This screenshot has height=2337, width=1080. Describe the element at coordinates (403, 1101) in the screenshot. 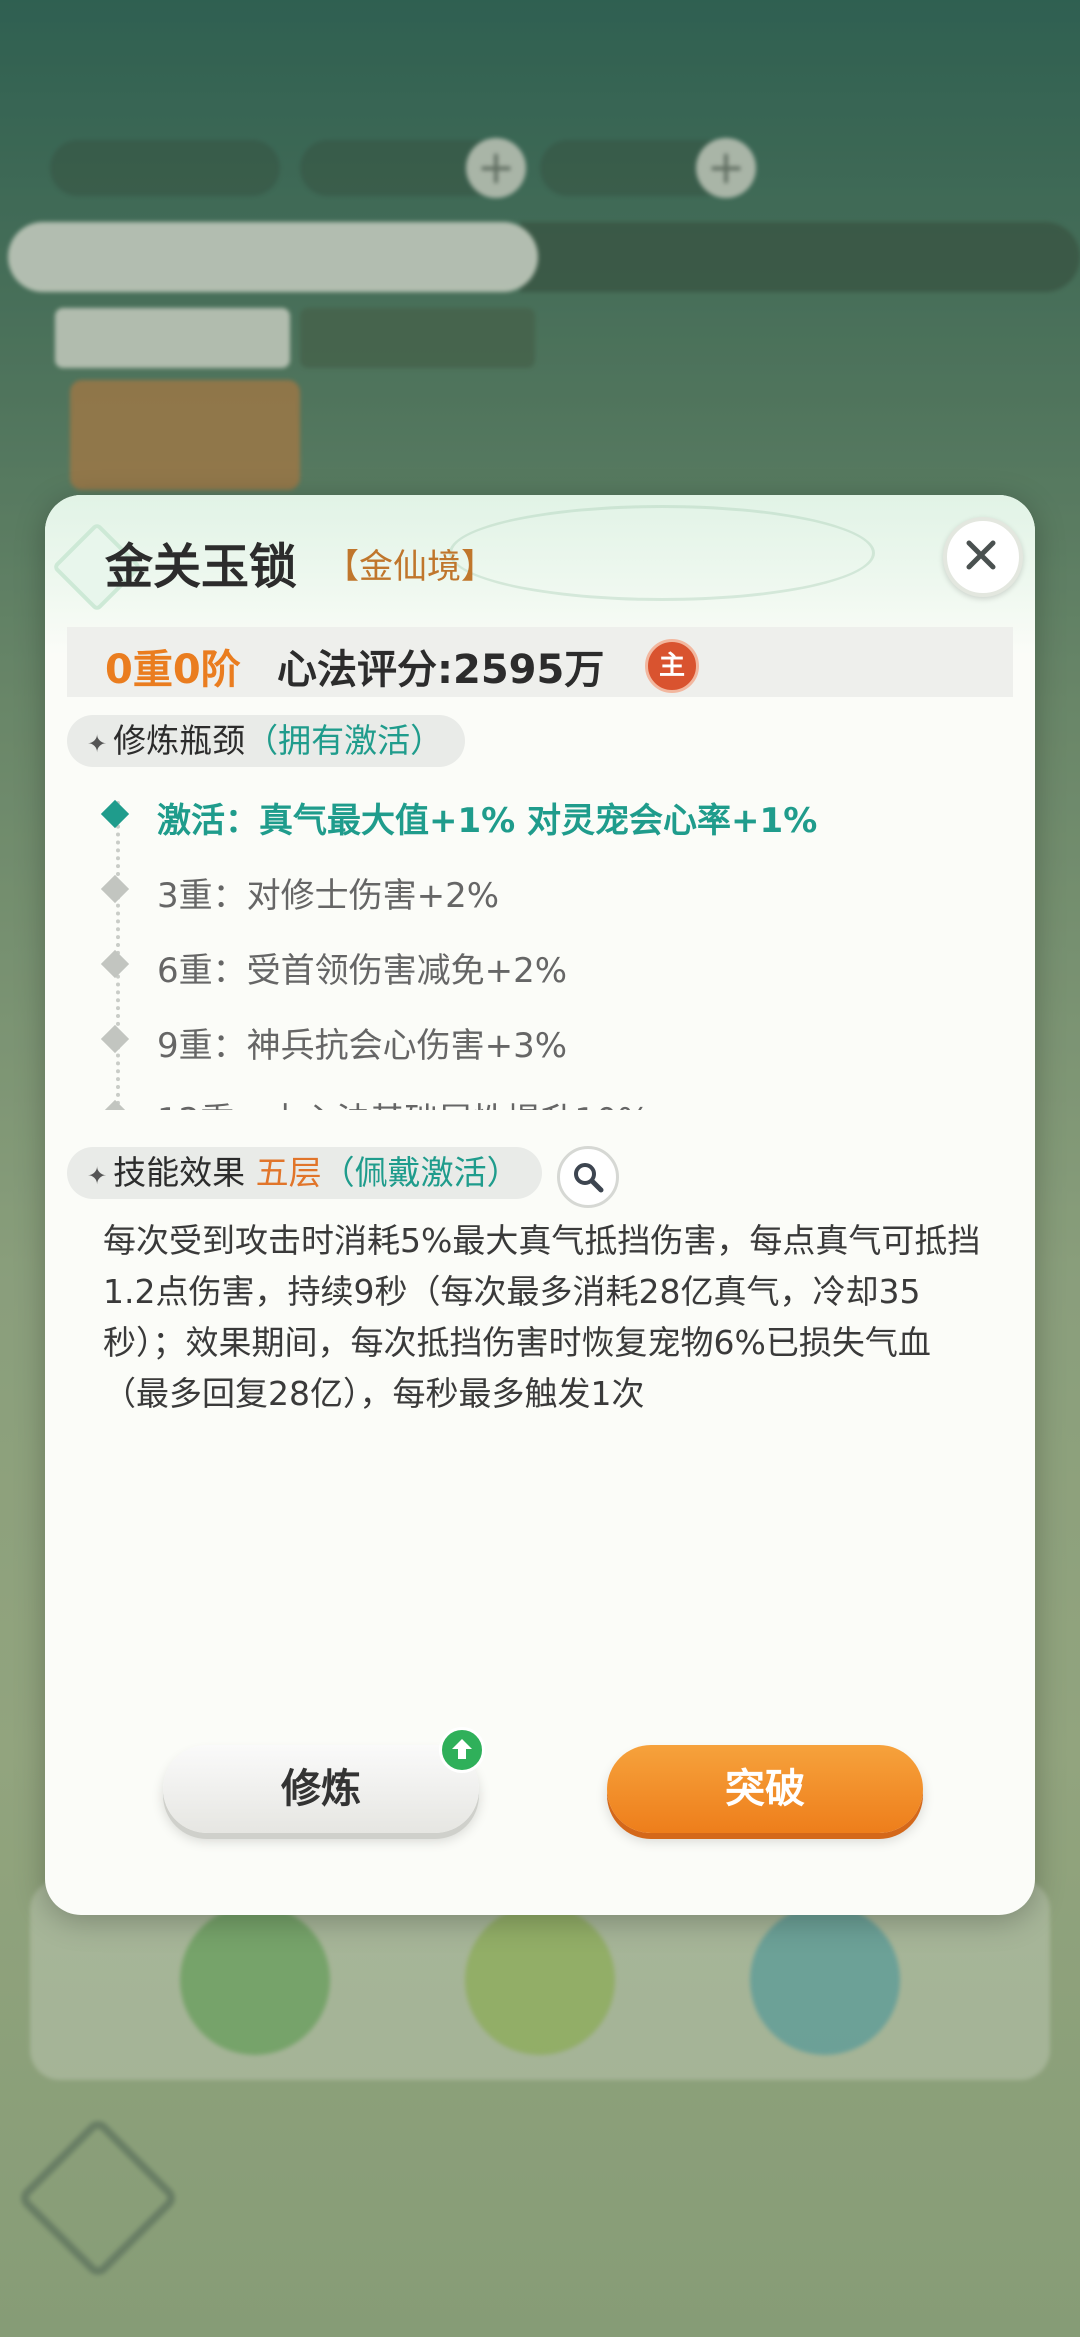

I see `bottleneck-row: 12重：本心法基础属性提升10%` at that location.